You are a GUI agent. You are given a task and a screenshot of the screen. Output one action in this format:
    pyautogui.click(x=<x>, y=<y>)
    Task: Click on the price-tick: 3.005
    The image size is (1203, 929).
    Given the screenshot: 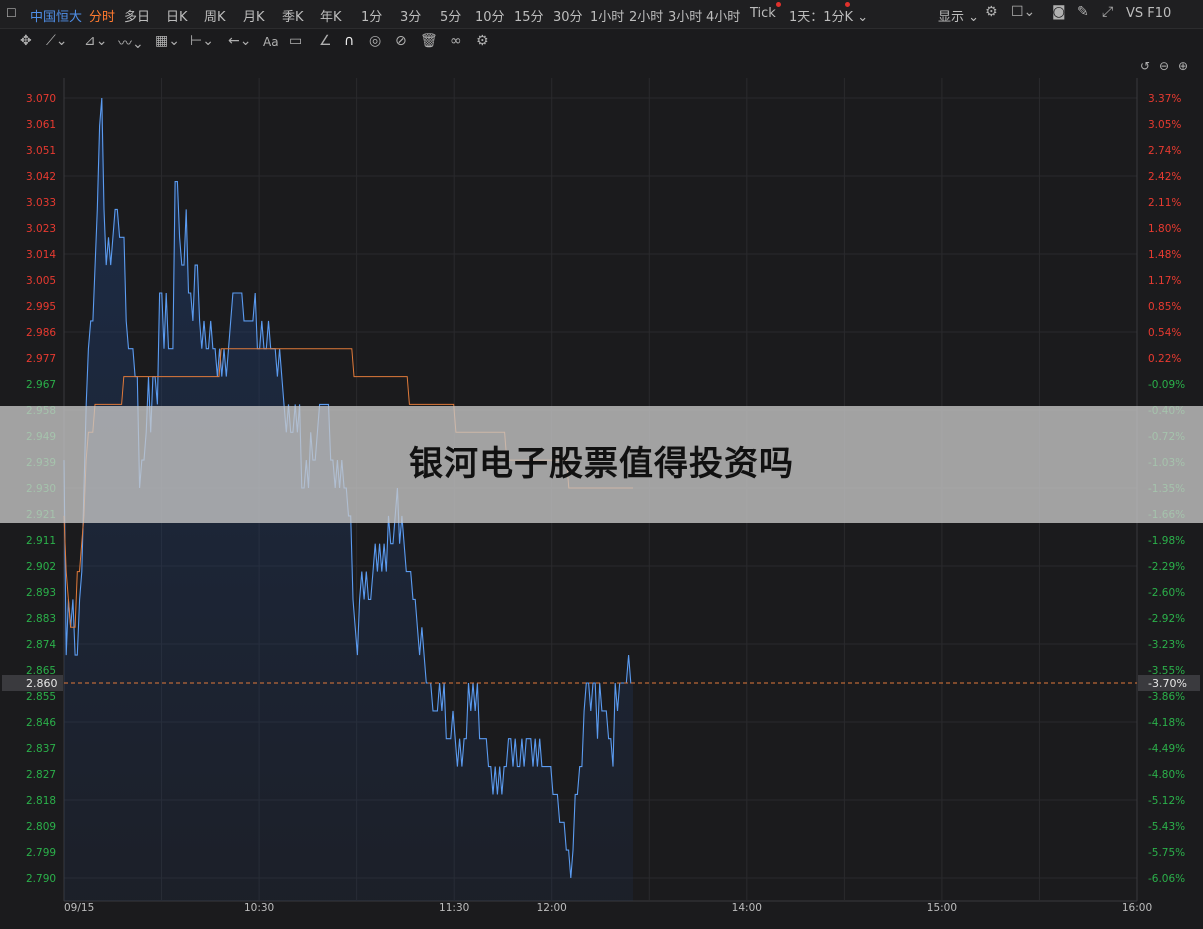 What is the action you would take?
    pyautogui.click(x=41, y=281)
    